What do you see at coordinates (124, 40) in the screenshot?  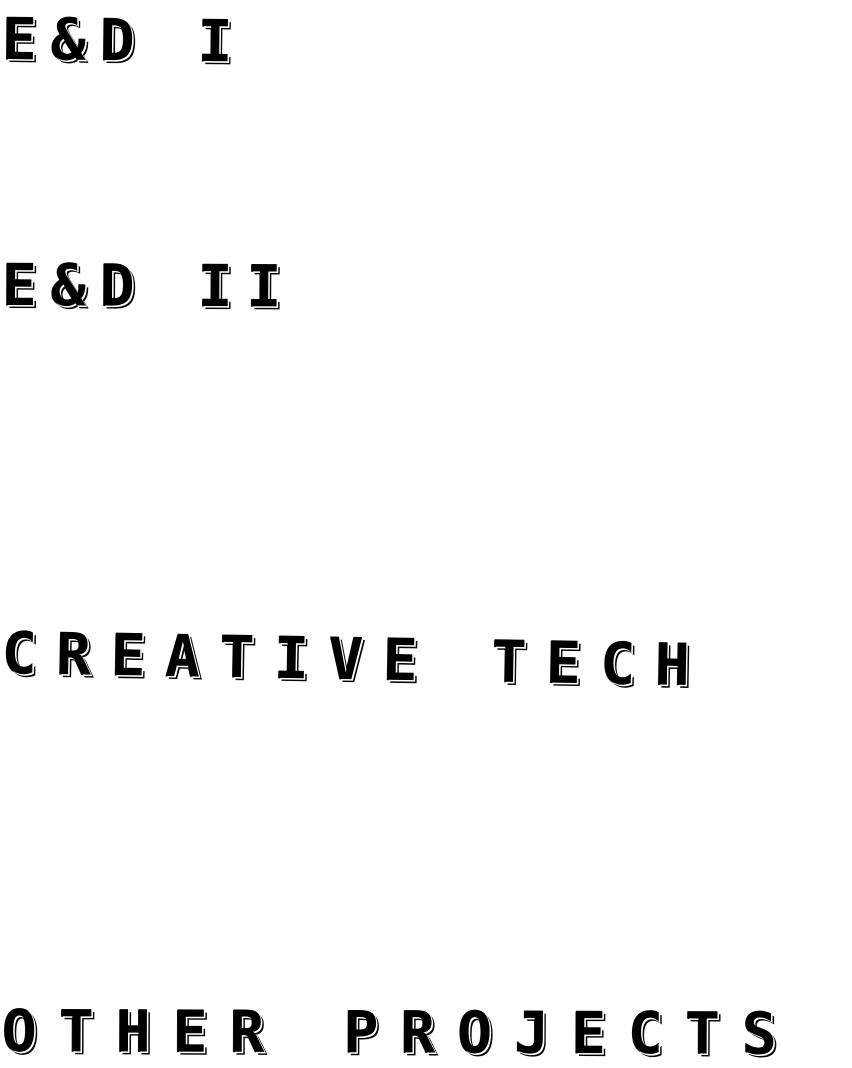 I see `menu-link-ed-1: E&D I` at bounding box center [124, 40].